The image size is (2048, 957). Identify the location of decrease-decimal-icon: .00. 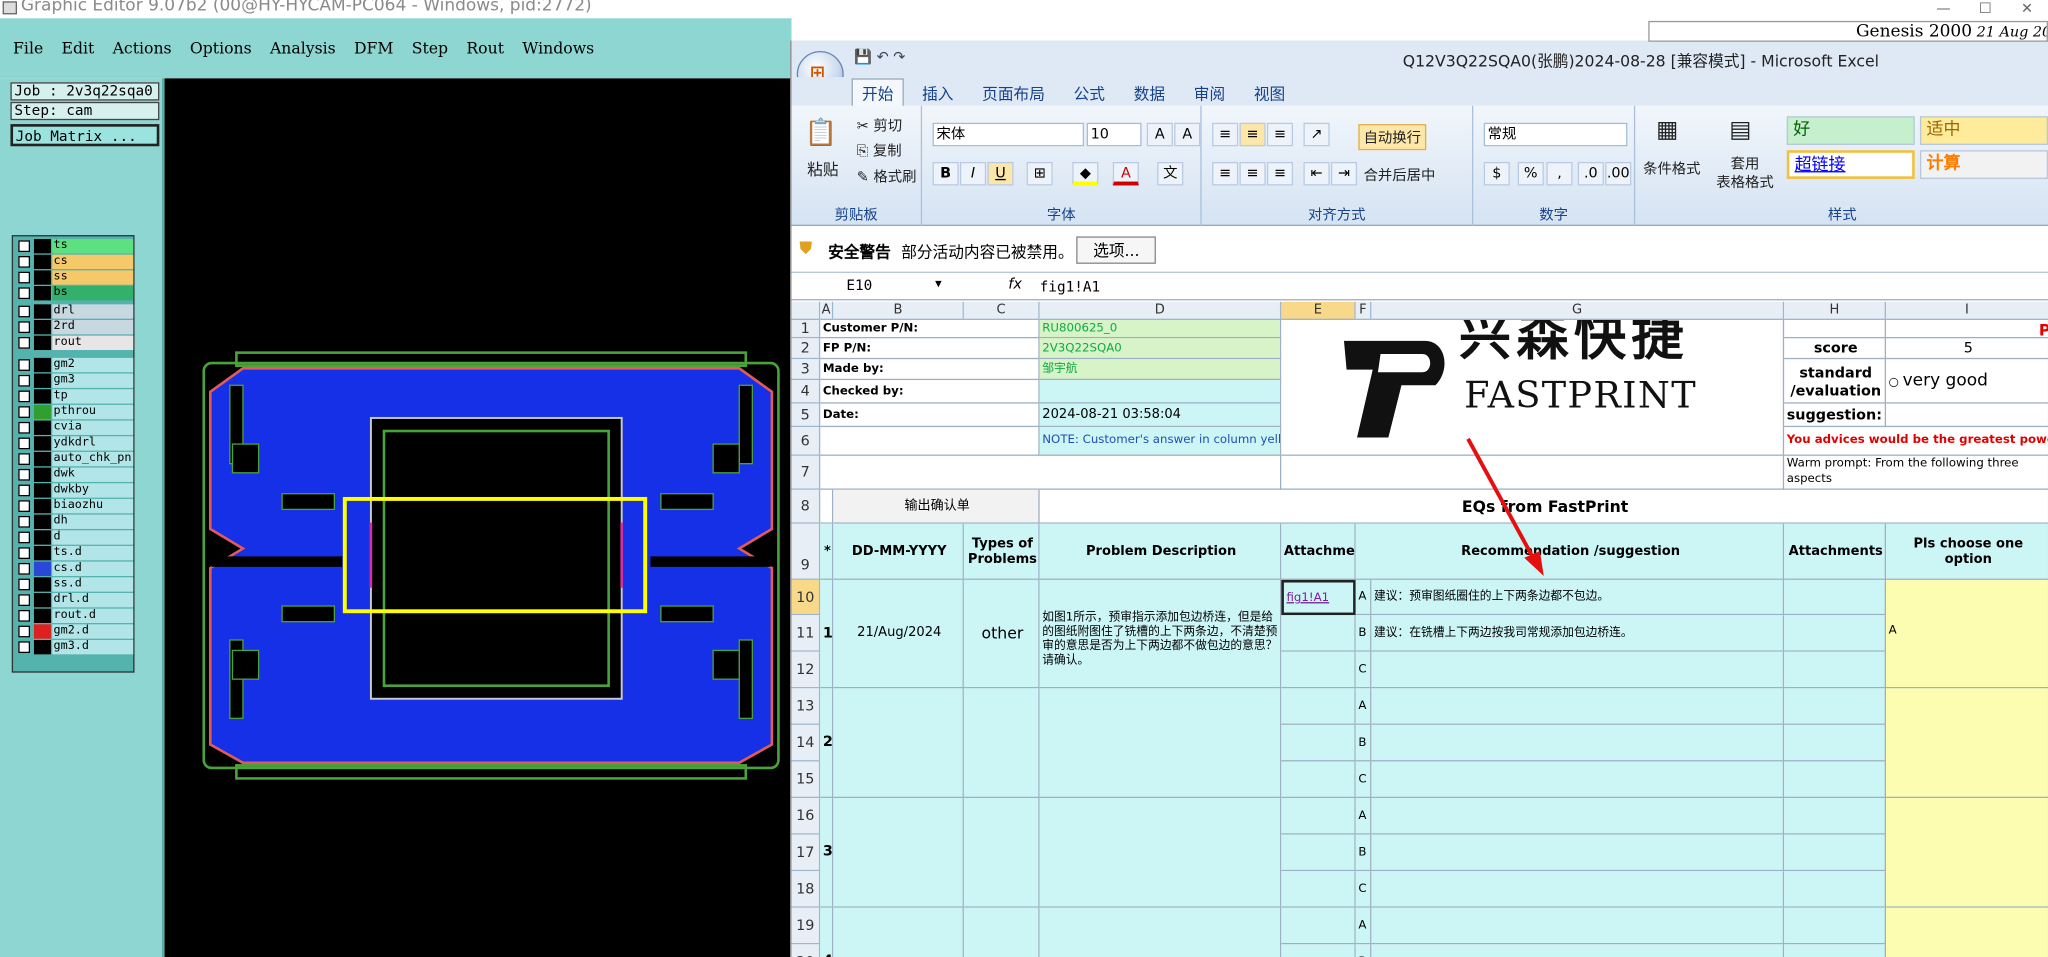
(1618, 173).